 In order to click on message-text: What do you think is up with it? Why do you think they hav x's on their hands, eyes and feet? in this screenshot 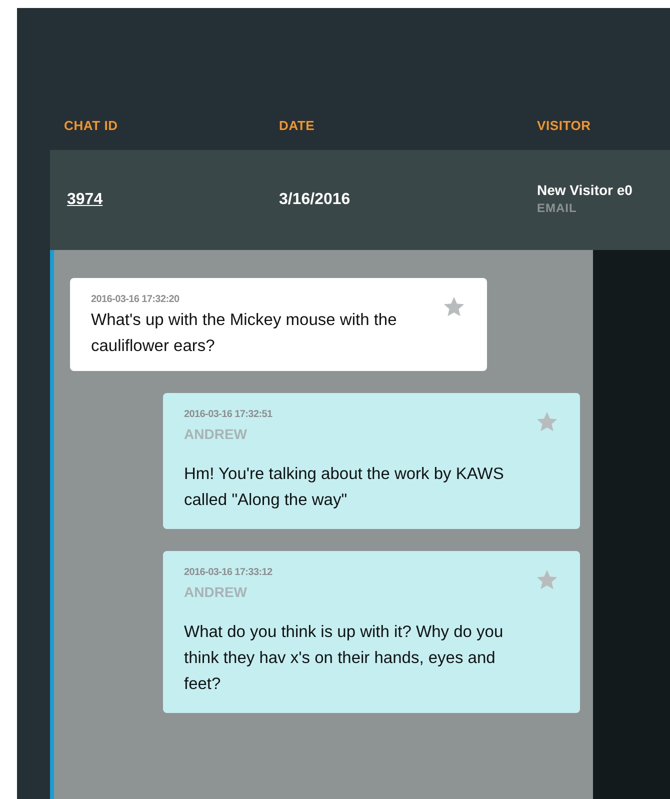, I will do `click(344, 658)`.